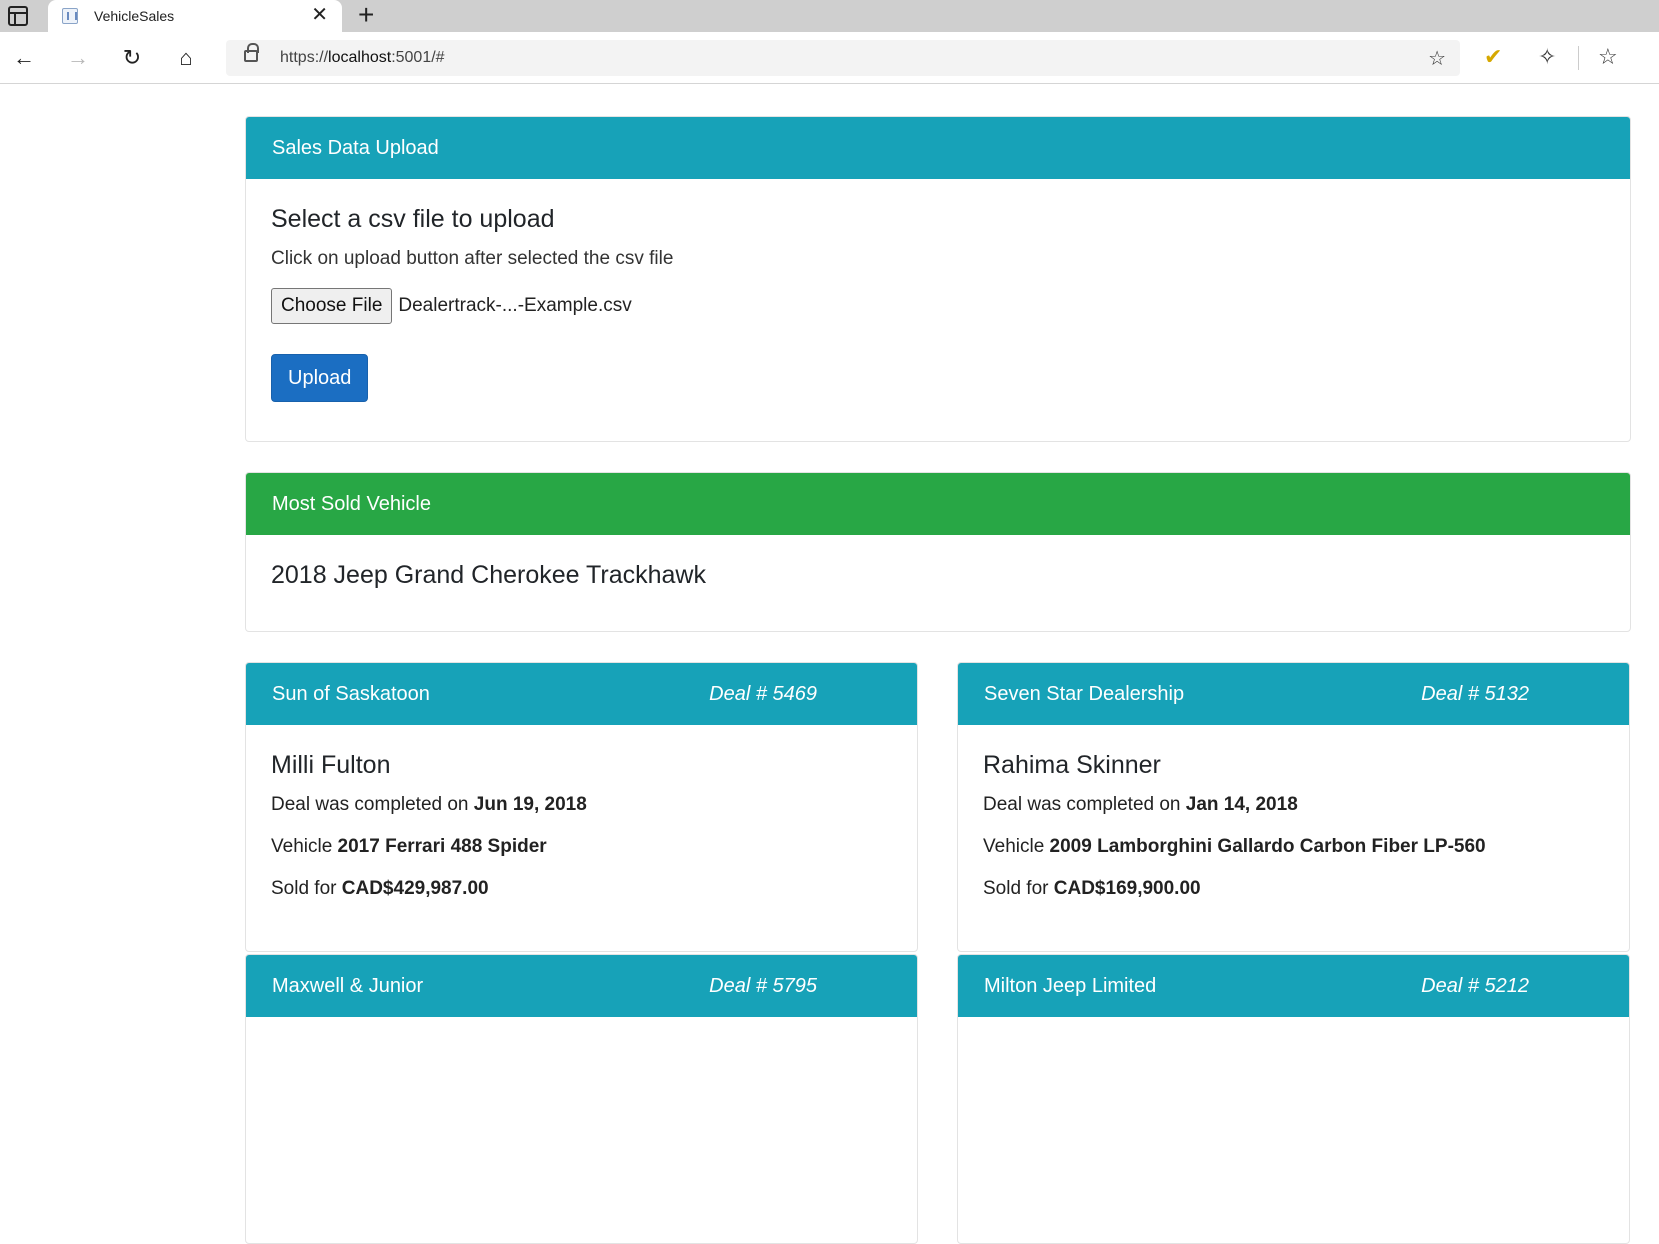  Describe the element at coordinates (938, 504) in the screenshot. I see `most-sold-header: Most Sold Vehicle` at that location.